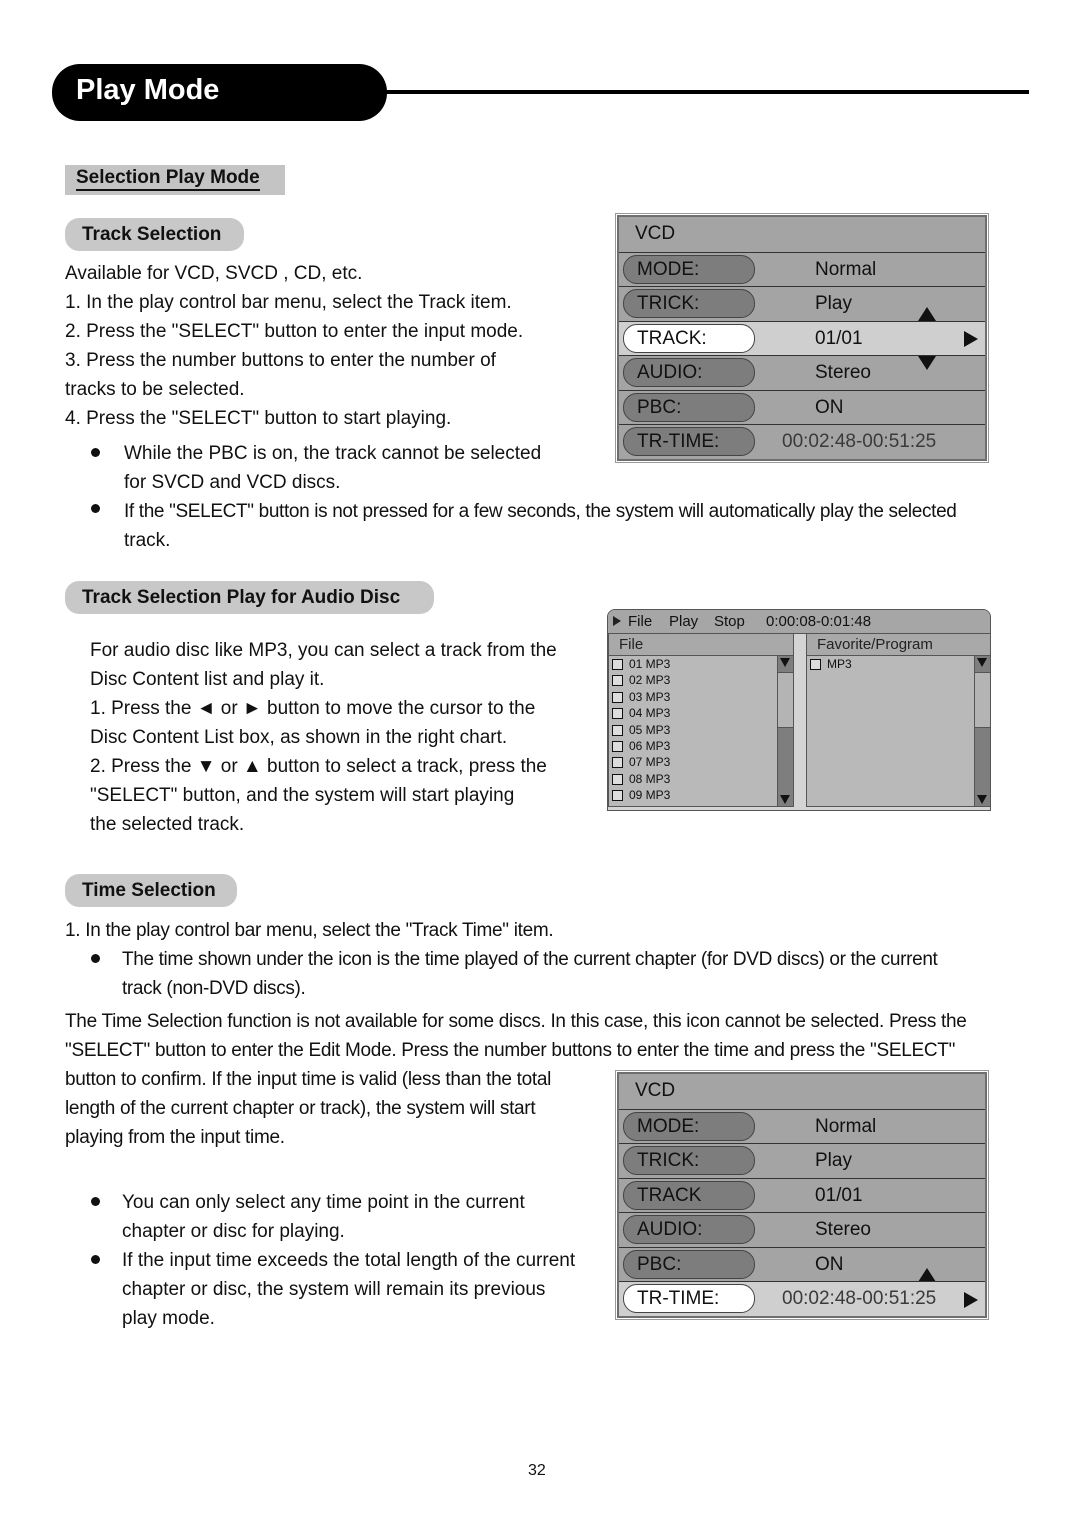 Image resolution: width=1080 pixels, height=1527 pixels. Describe the element at coordinates (693, 697) in the screenshot. I see `track-list-item: 03 MP3` at that location.